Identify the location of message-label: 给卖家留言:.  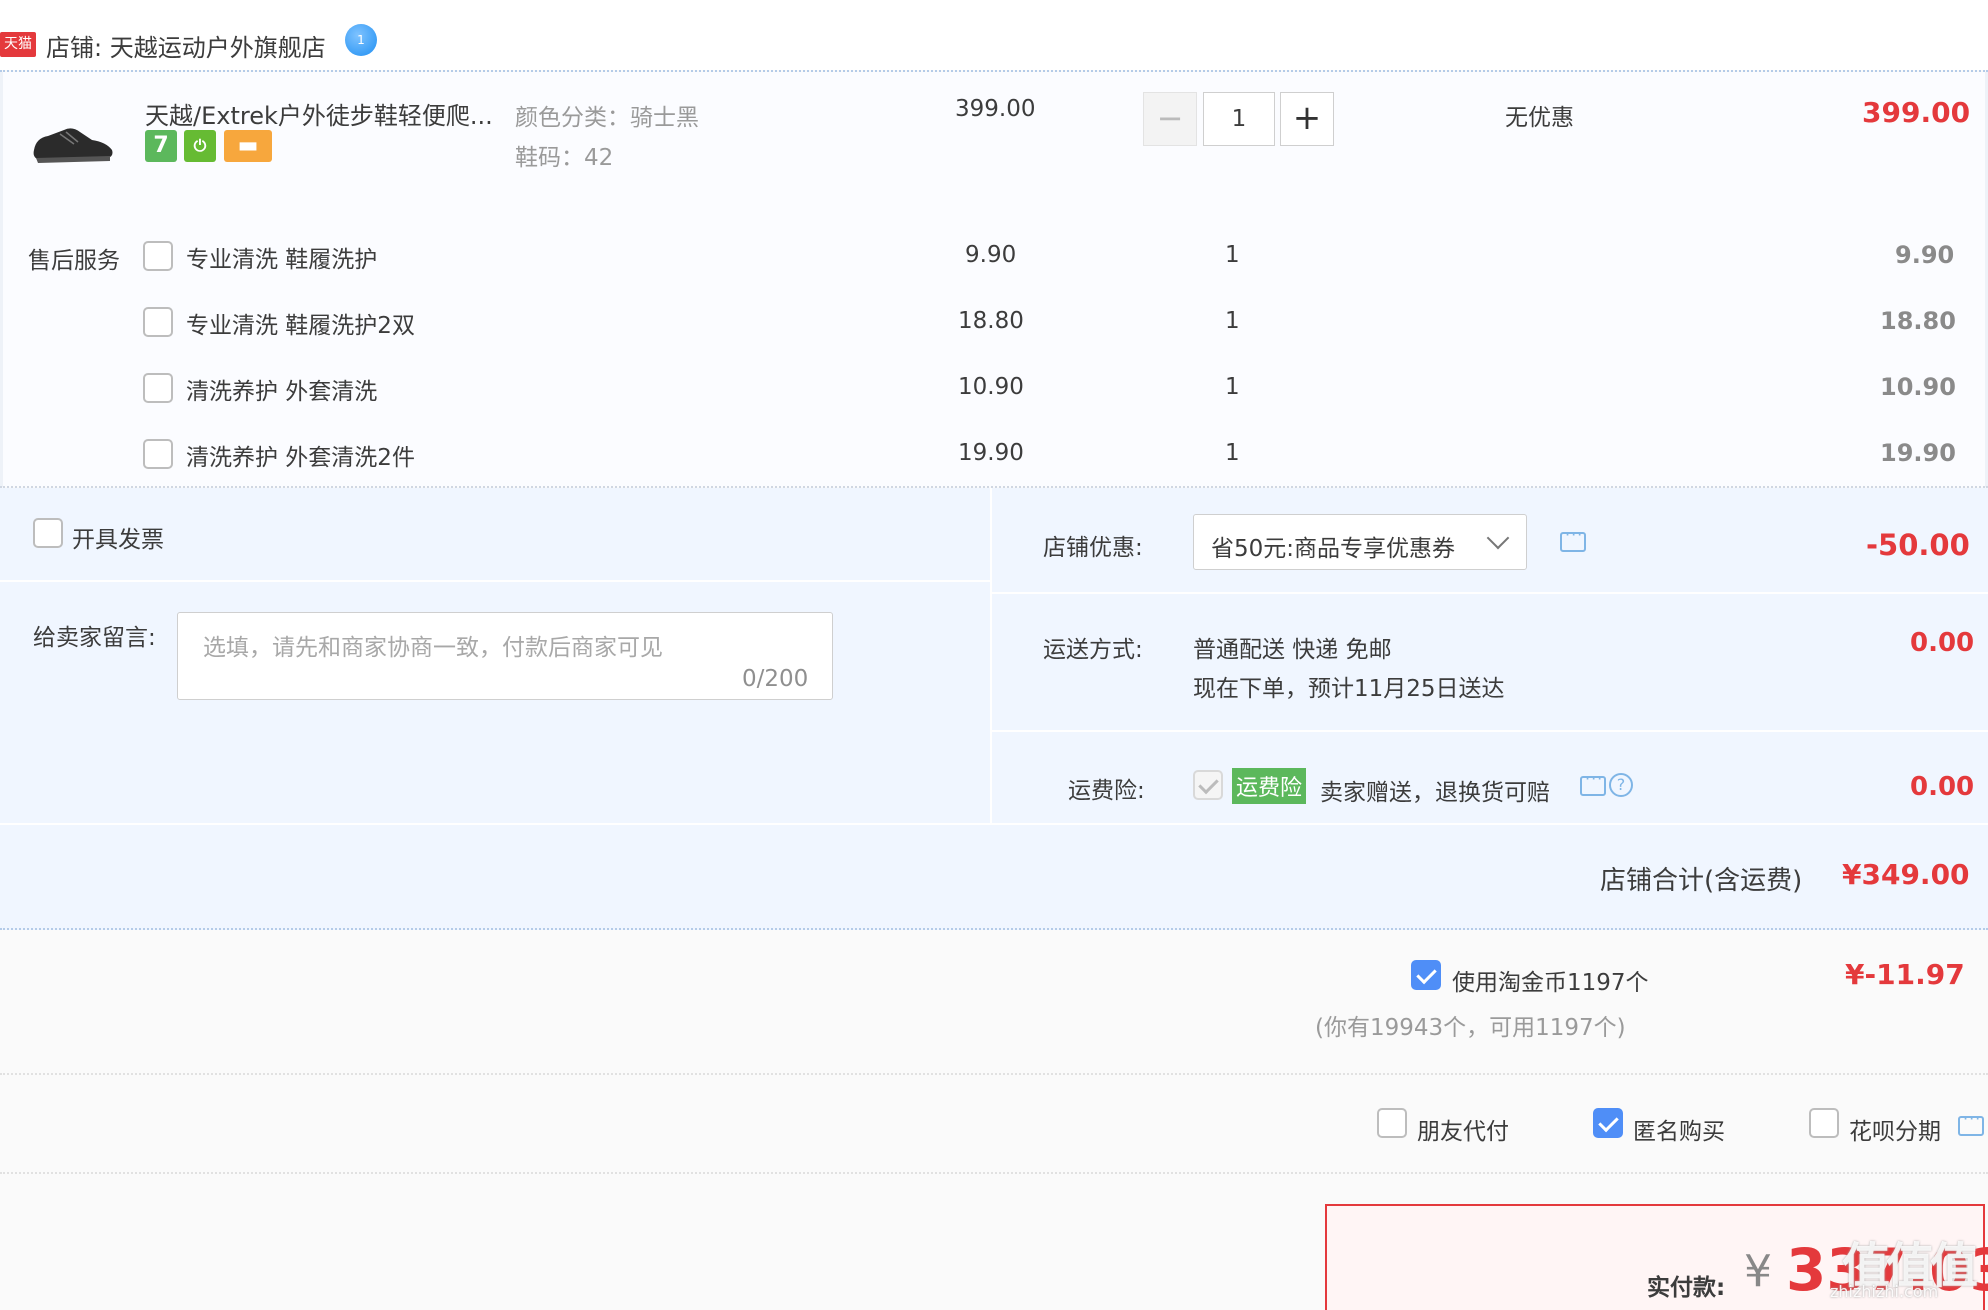
(94, 638).